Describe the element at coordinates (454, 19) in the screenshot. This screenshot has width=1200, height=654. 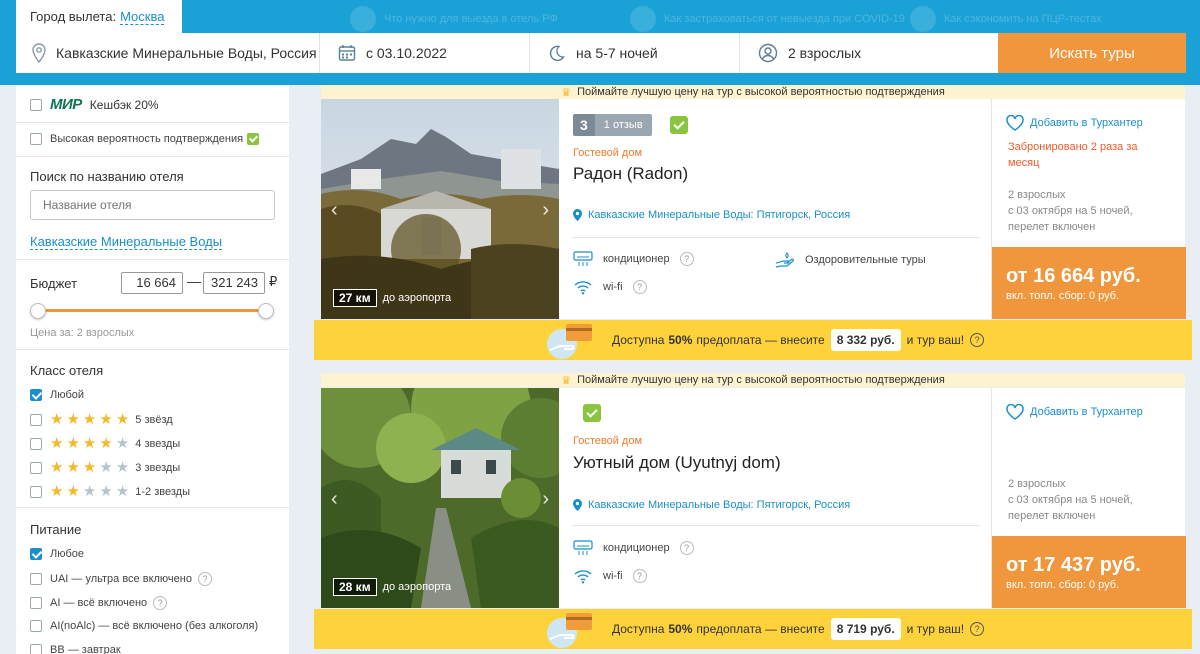
I see `promo-item: Что нужно для выезда в отель РФ` at that location.